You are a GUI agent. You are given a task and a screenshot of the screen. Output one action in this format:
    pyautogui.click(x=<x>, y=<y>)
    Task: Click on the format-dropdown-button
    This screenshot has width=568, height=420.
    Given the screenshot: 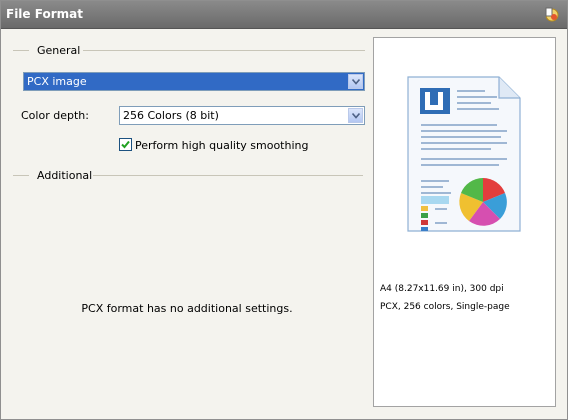 What is the action you would take?
    pyautogui.click(x=355, y=81)
    